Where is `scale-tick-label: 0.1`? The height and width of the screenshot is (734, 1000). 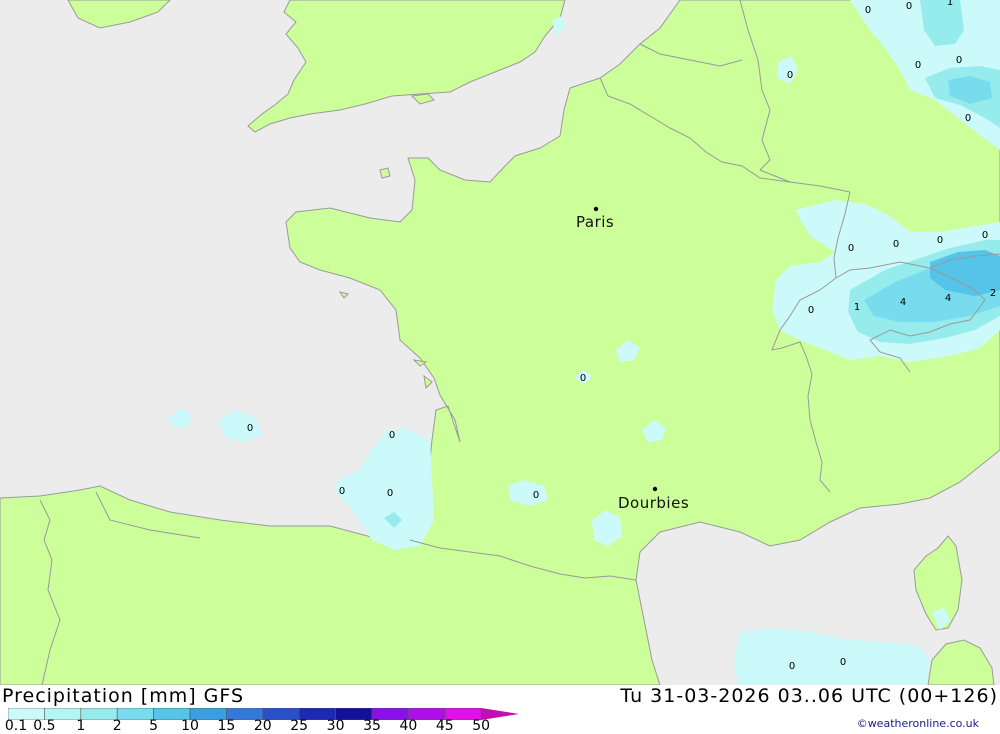
scale-tick-label: 0.1 is located at coordinates (16, 726).